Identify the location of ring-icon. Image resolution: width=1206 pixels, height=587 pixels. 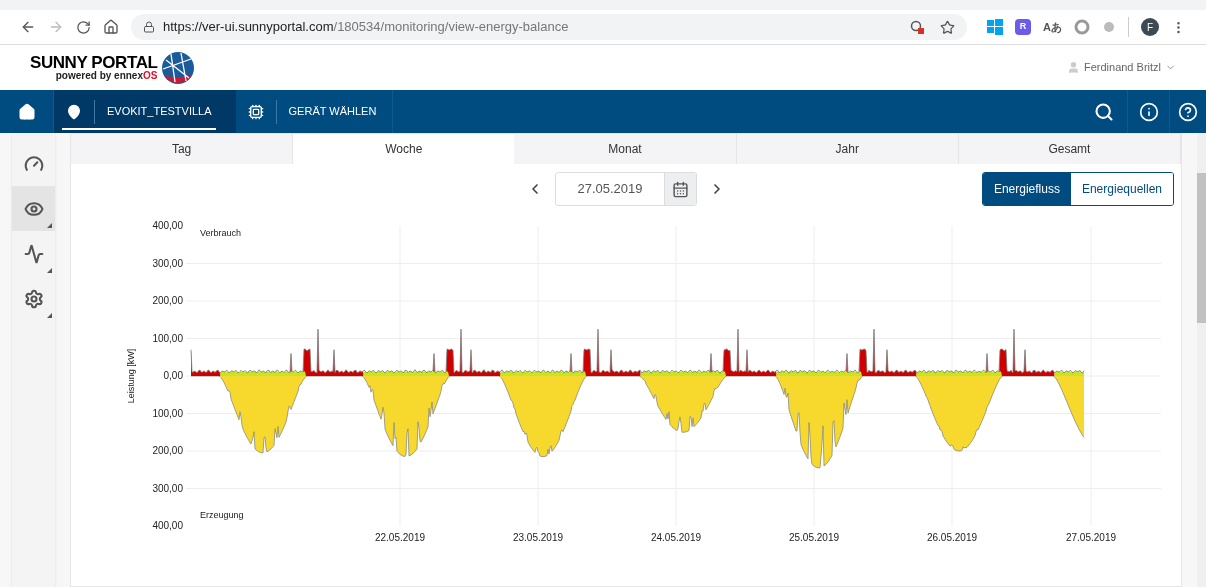
(1082, 27).